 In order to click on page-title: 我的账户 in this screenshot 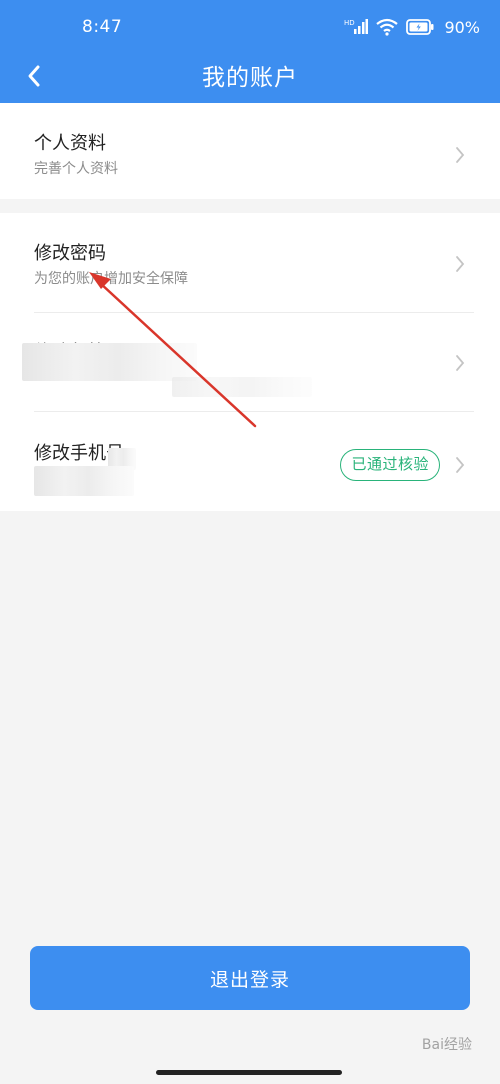, I will do `click(250, 78)`.